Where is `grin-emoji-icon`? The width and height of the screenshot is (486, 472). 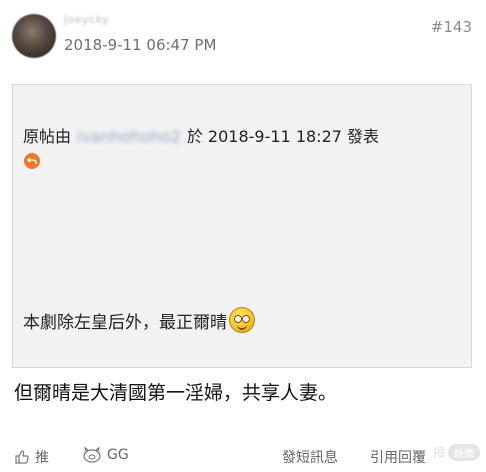 grin-emoji-icon is located at coordinates (242, 320).